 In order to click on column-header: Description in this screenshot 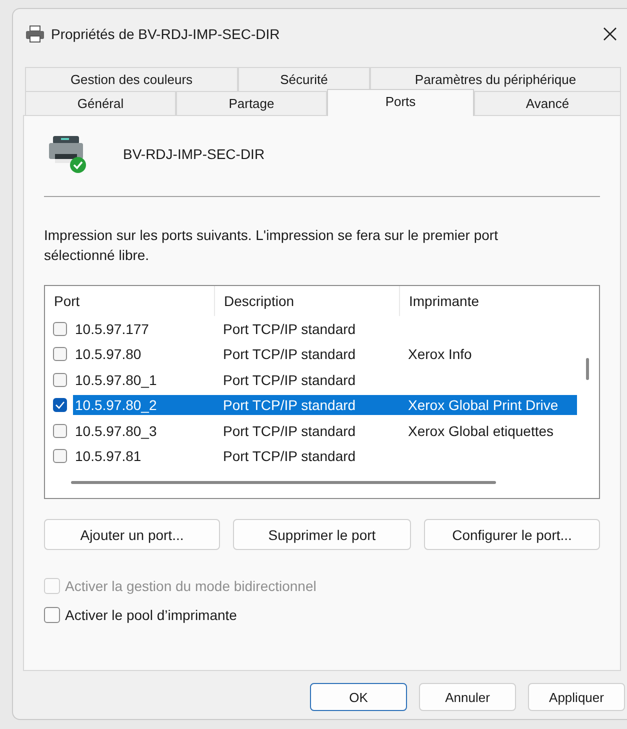, I will do `click(307, 301)`.